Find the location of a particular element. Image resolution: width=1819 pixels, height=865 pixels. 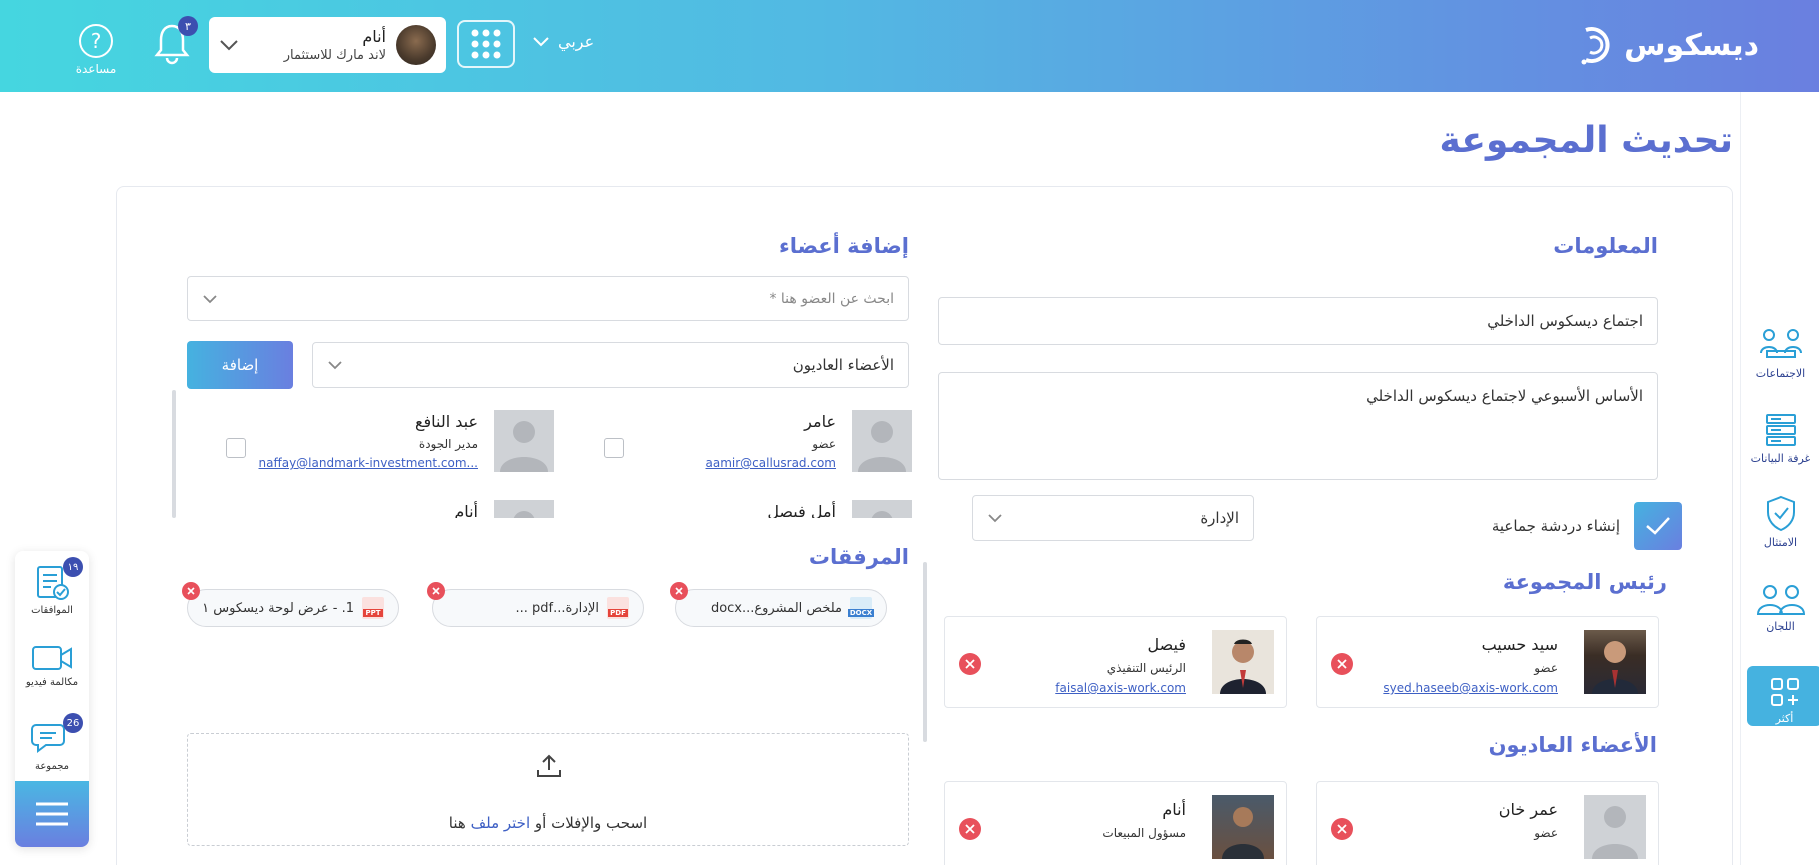

quick-item-group-chat: 26 مجموعة is located at coordinates (52, 742).